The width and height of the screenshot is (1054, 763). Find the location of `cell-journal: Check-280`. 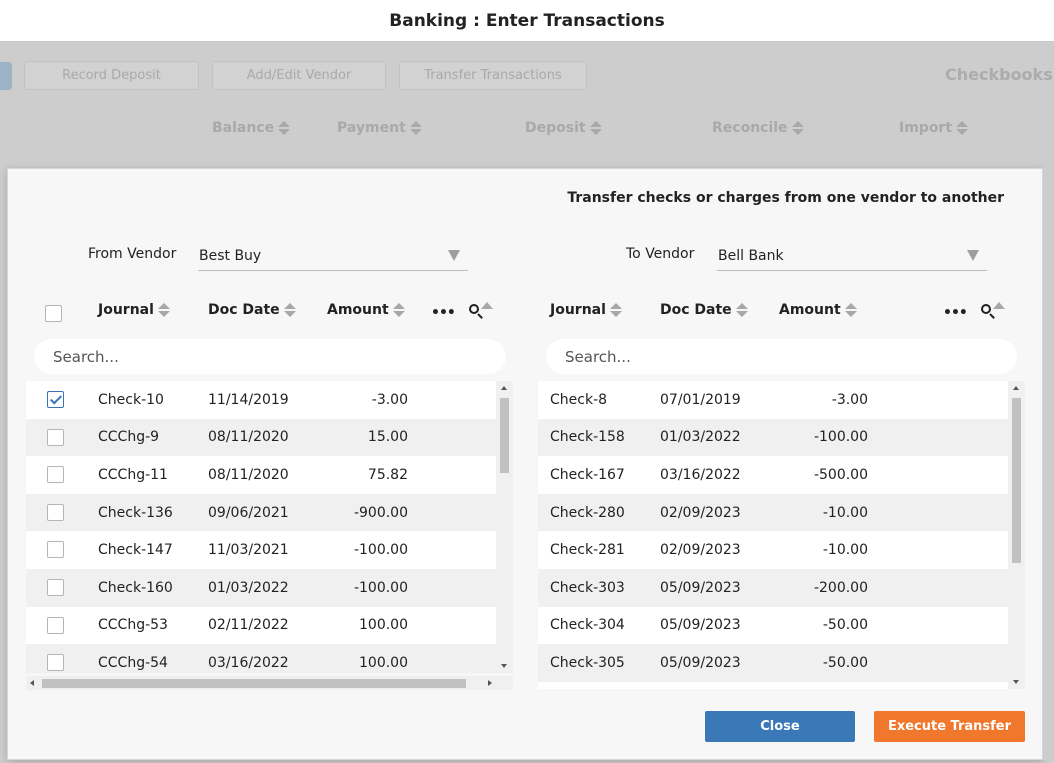

cell-journal: Check-280 is located at coordinates (587, 512).